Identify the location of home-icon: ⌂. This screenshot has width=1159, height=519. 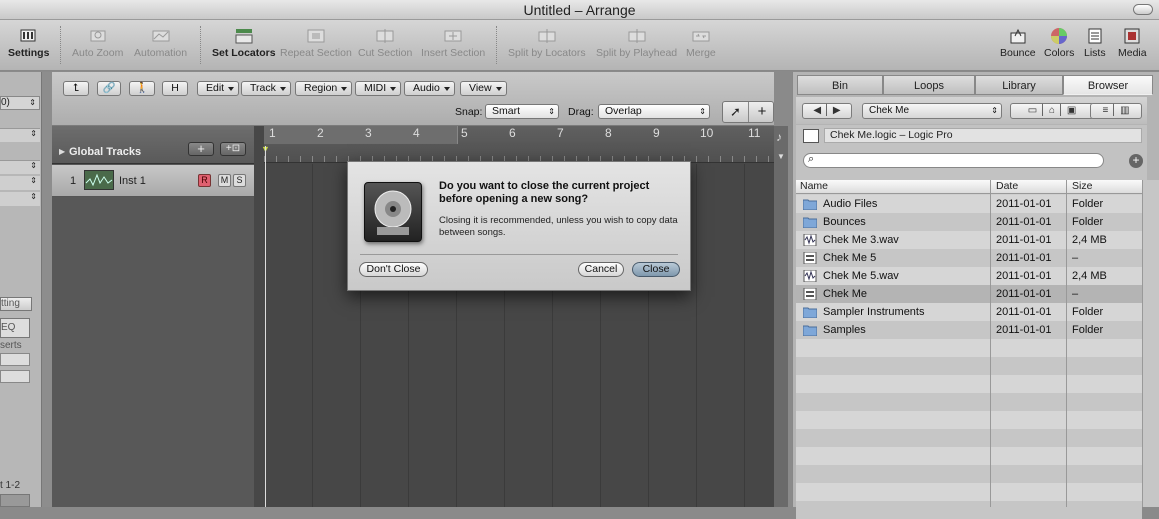
(1052, 110).